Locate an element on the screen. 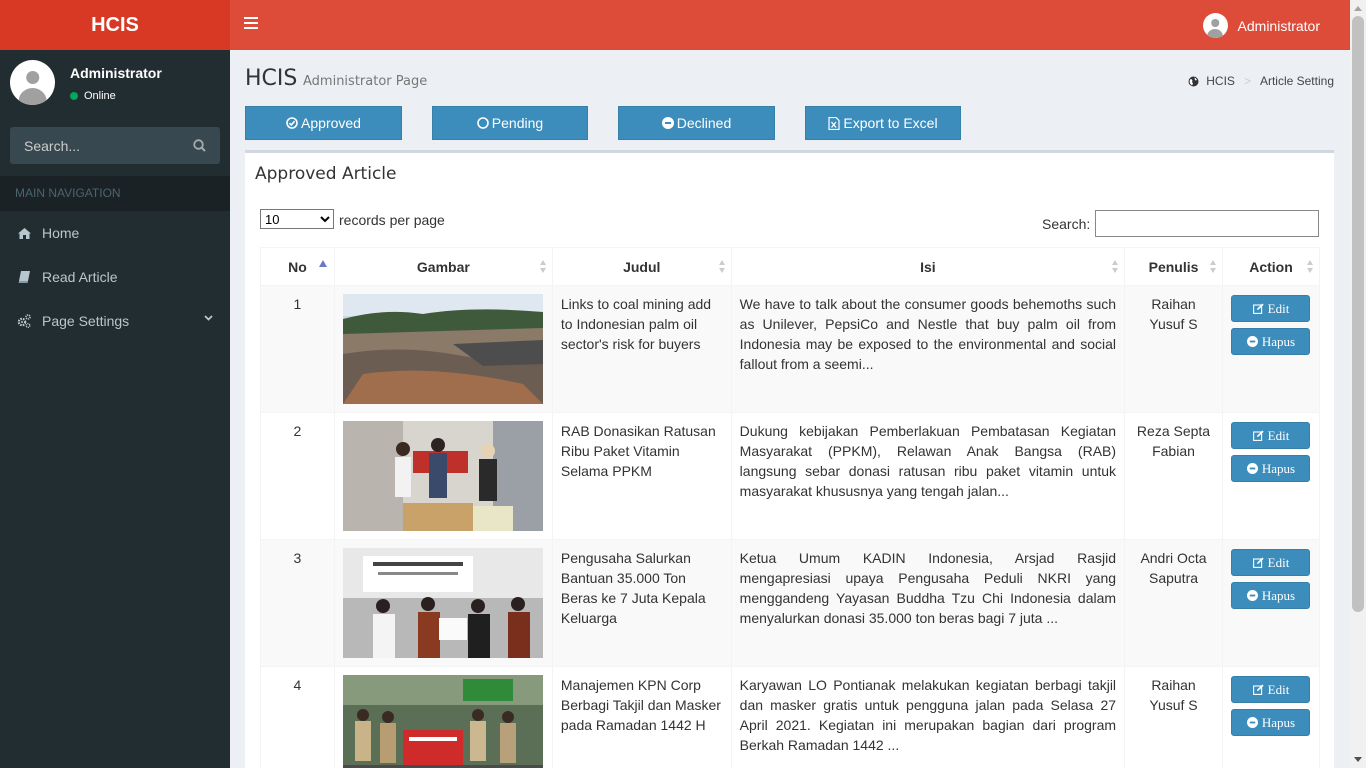 This screenshot has height=768, width=1366. column-header-label: Penulis is located at coordinates (1173, 266).